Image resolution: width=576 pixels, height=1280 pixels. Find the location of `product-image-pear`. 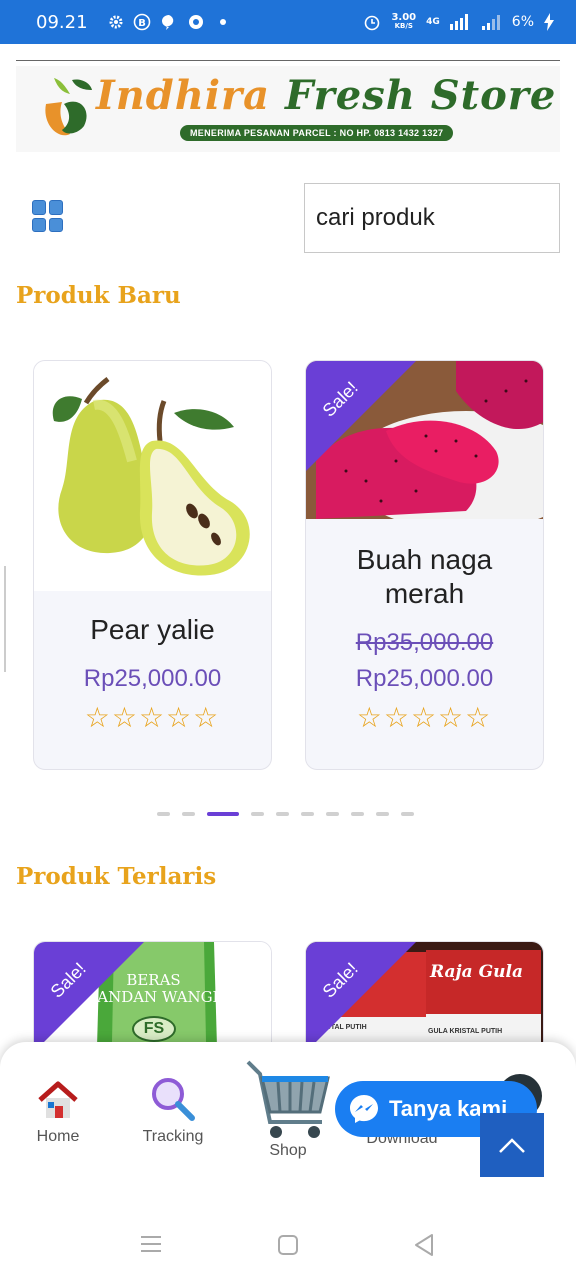

product-image-pear is located at coordinates (152, 476).